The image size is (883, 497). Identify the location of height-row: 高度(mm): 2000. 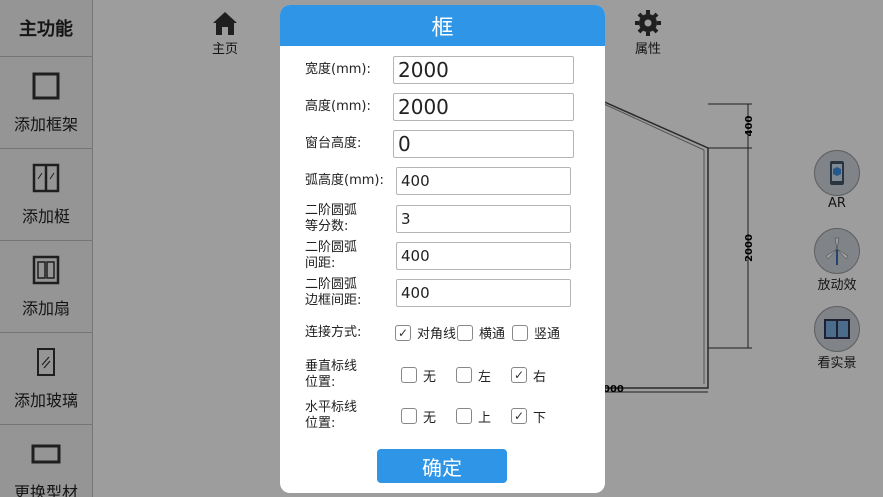
(439, 107).